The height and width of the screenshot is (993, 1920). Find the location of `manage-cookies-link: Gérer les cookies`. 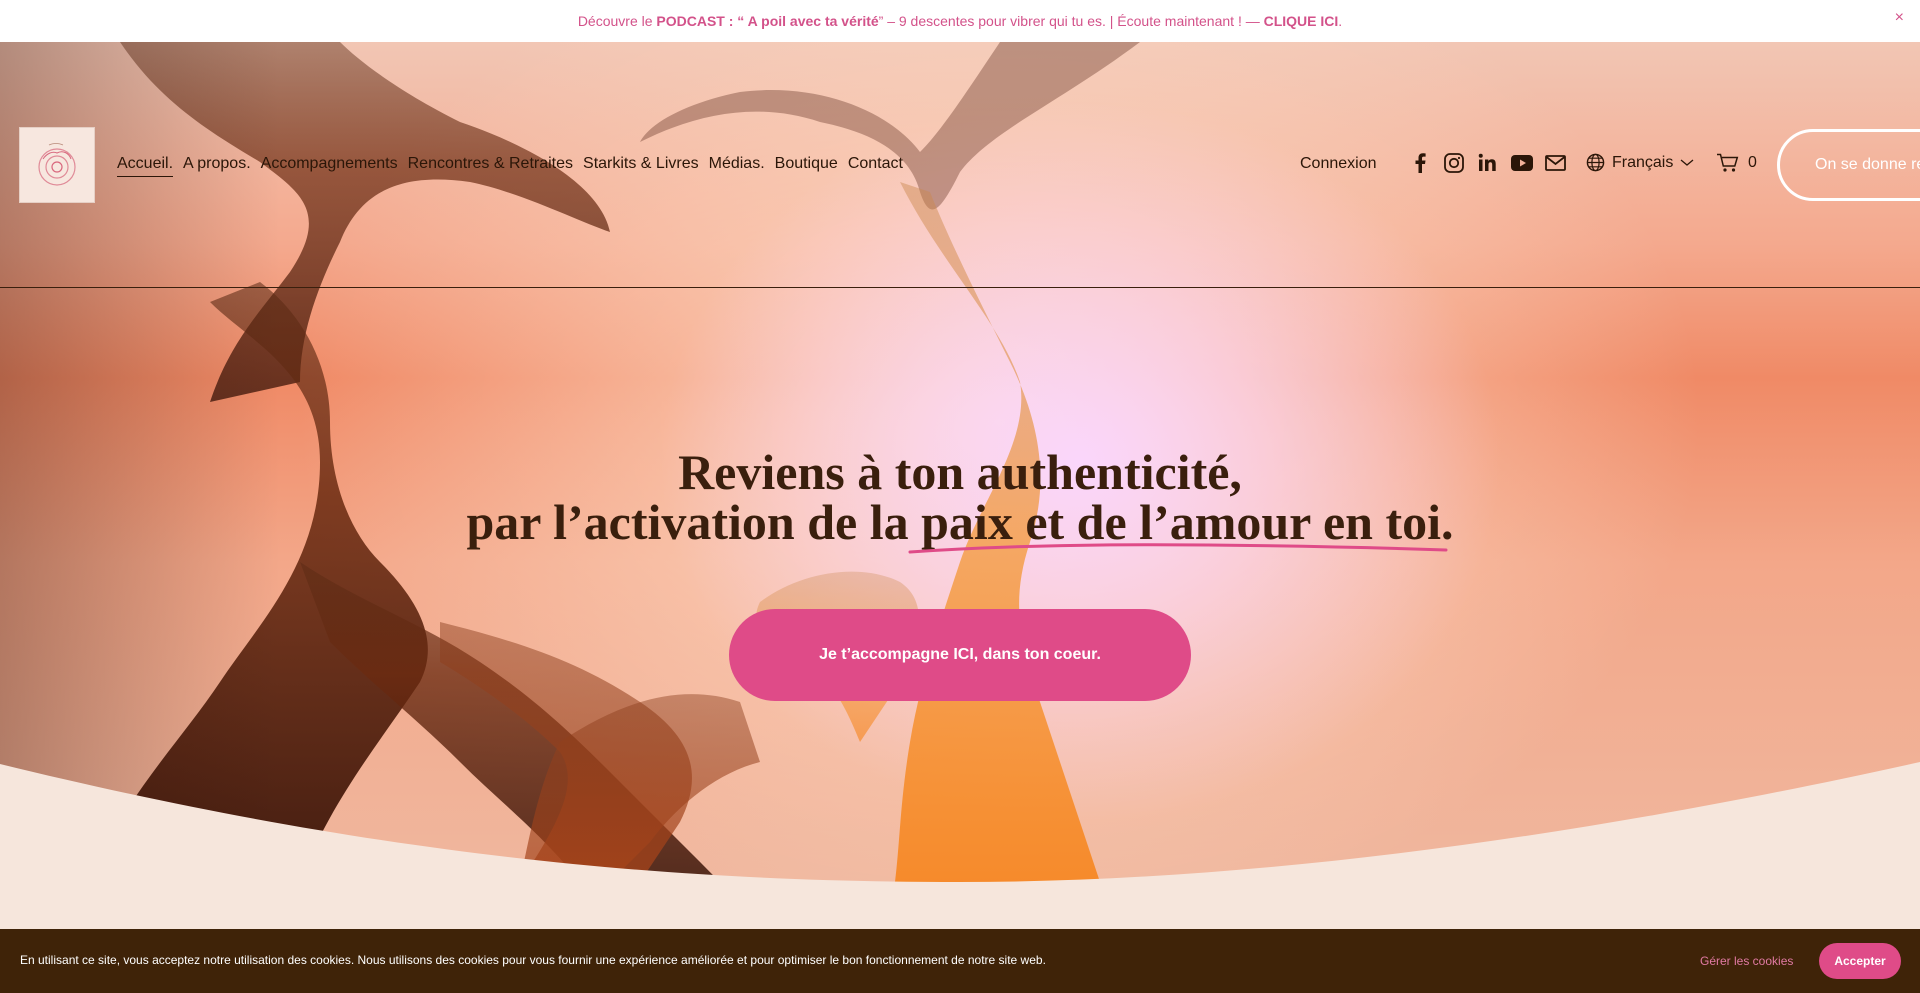

manage-cookies-link: Gérer les cookies is located at coordinates (1746, 961).